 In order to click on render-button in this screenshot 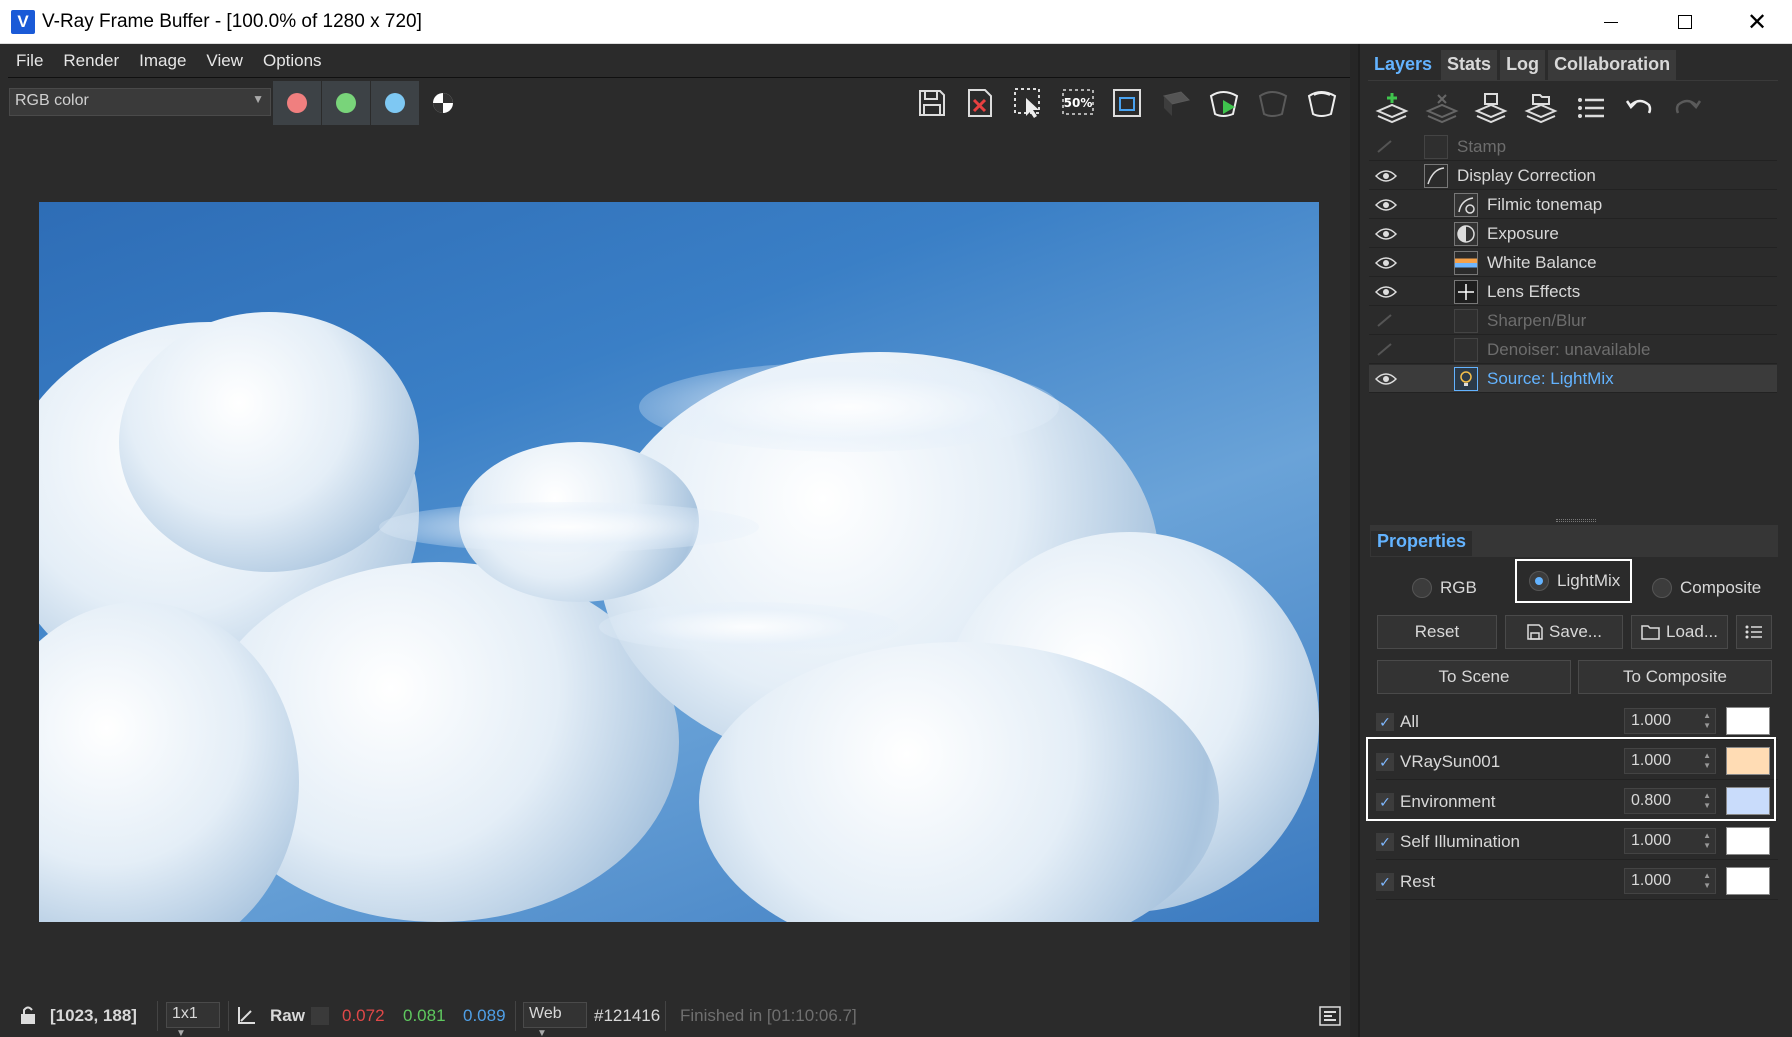, I will do `click(1224, 103)`.